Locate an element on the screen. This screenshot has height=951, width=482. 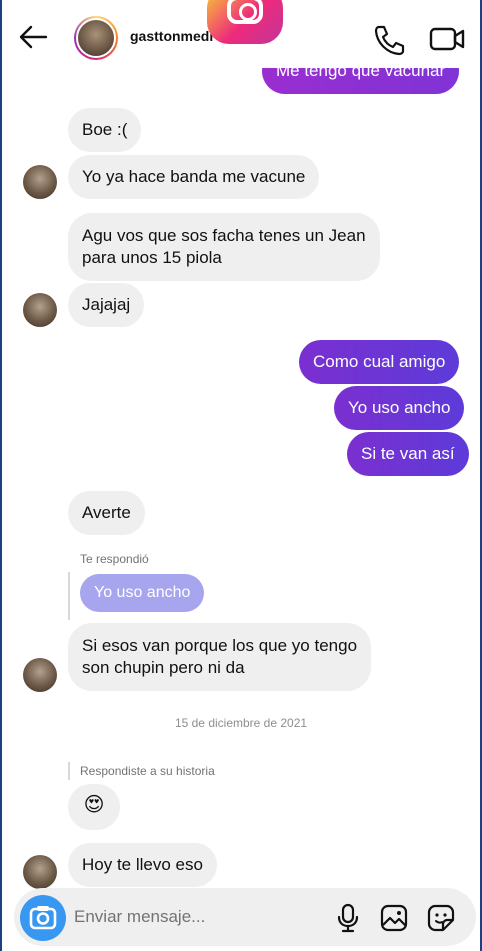
message-incoming: Averte is located at coordinates (106, 513).